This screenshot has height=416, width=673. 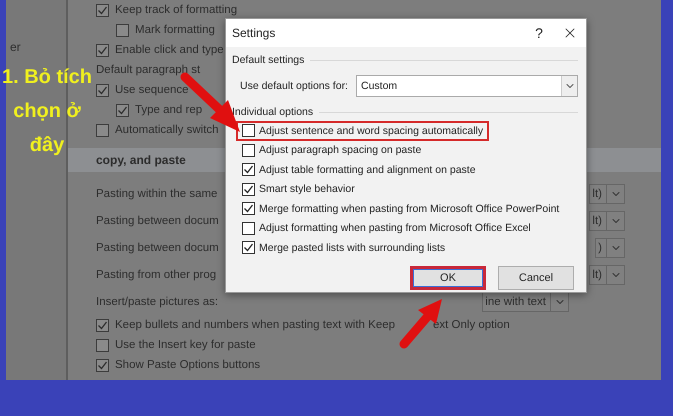 I want to click on paste-label: Pasting from other prog, so click(x=156, y=274).